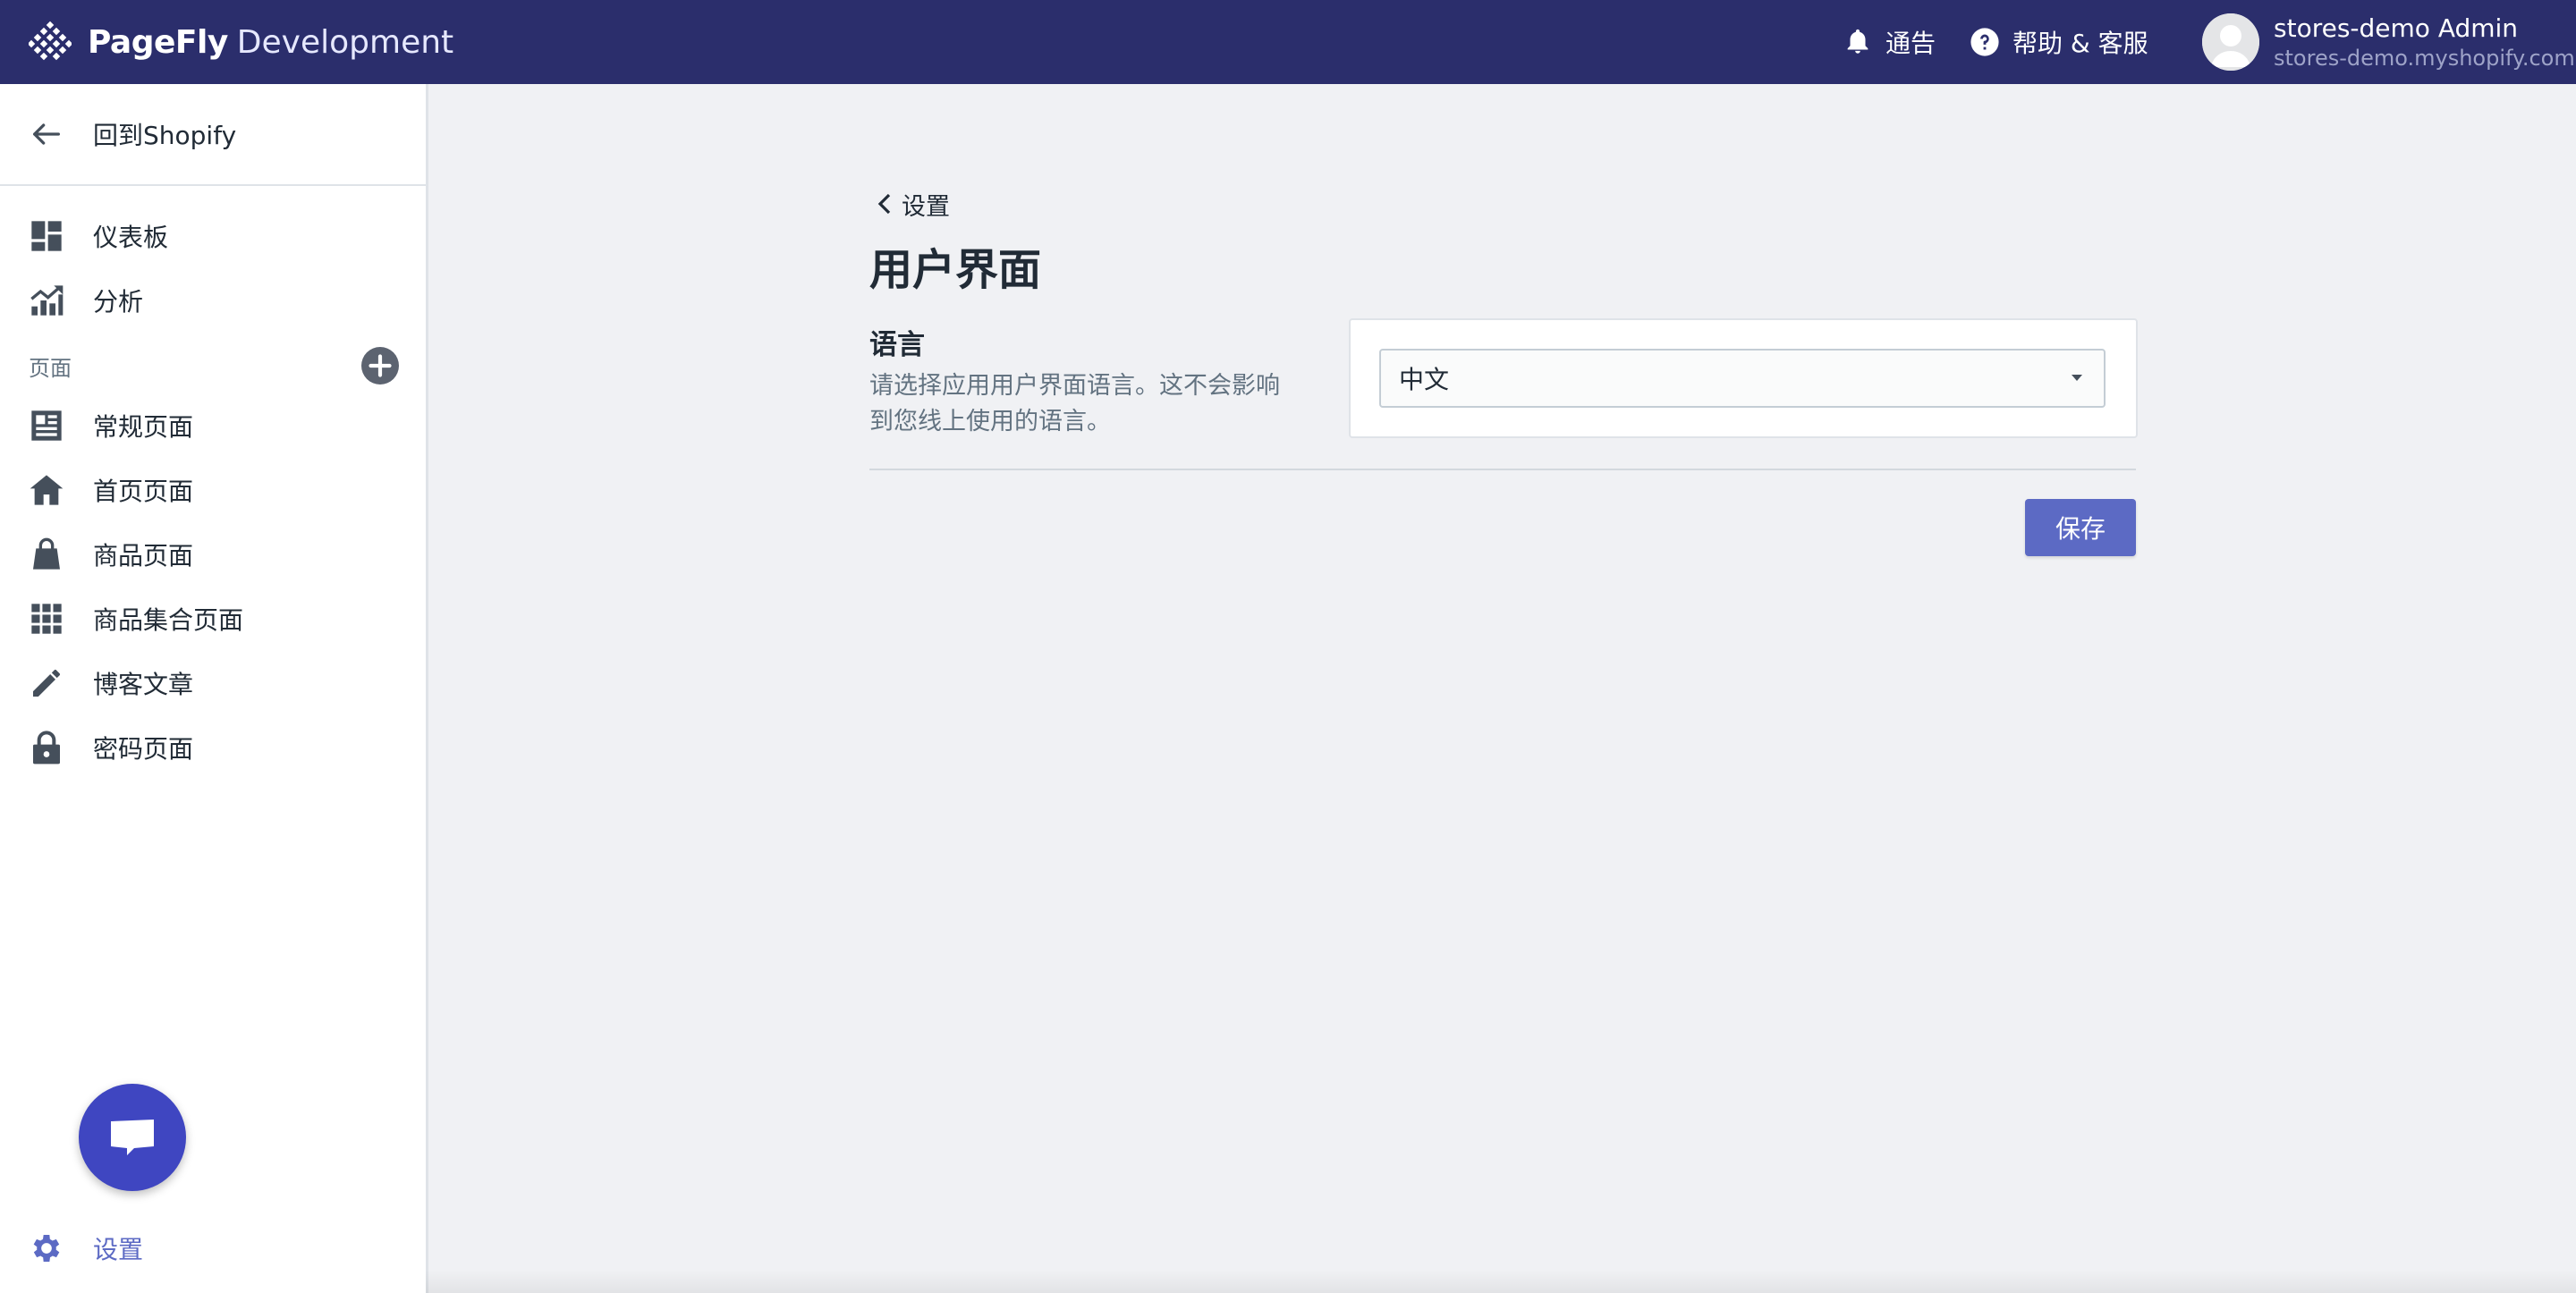 Image resolution: width=2576 pixels, height=1293 pixels. What do you see at coordinates (926, 207) in the screenshot?
I see `breadcrumb-label: 设置` at bounding box center [926, 207].